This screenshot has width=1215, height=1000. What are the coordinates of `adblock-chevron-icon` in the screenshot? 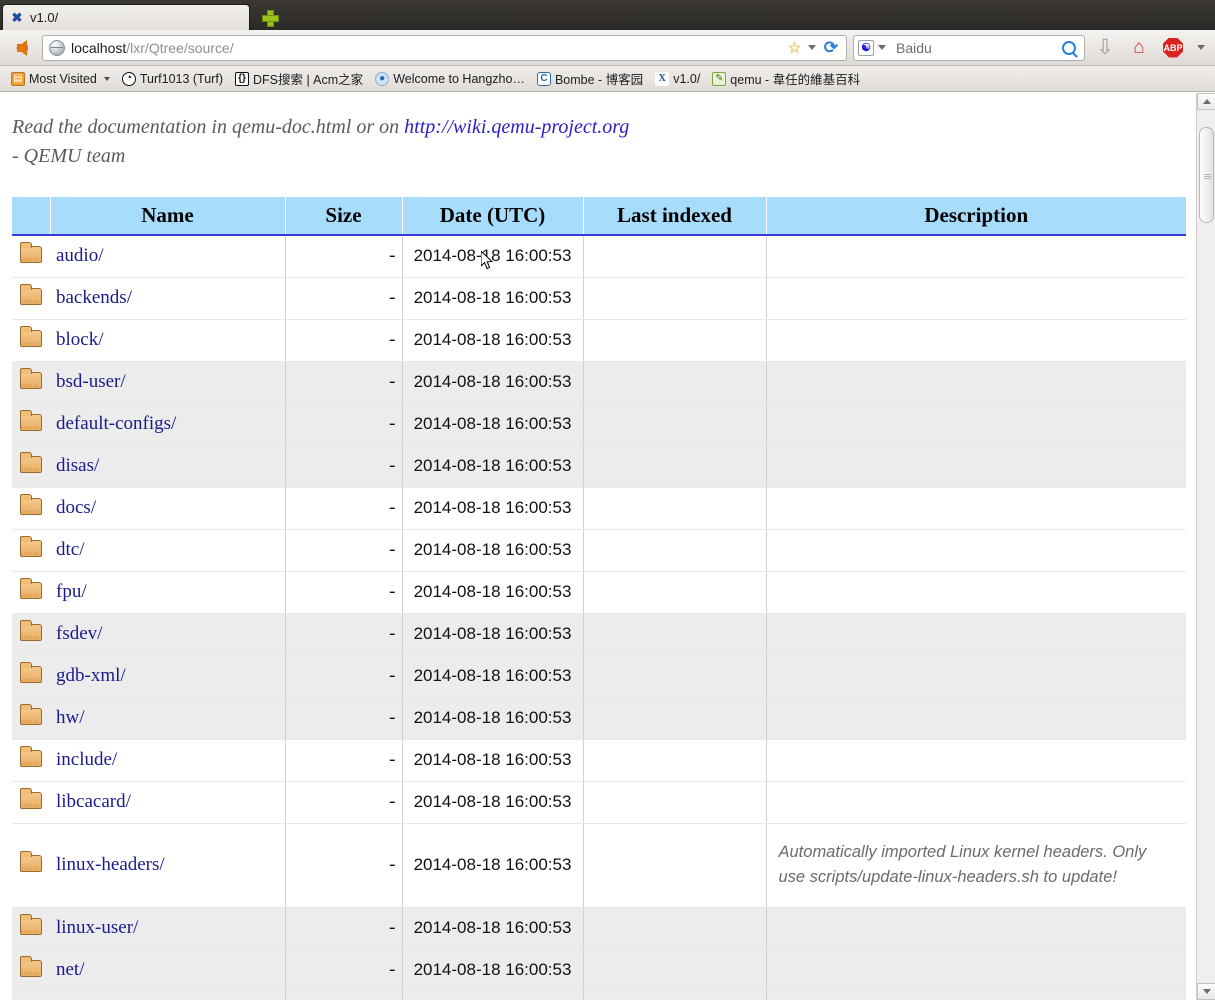 It's located at (1201, 47).